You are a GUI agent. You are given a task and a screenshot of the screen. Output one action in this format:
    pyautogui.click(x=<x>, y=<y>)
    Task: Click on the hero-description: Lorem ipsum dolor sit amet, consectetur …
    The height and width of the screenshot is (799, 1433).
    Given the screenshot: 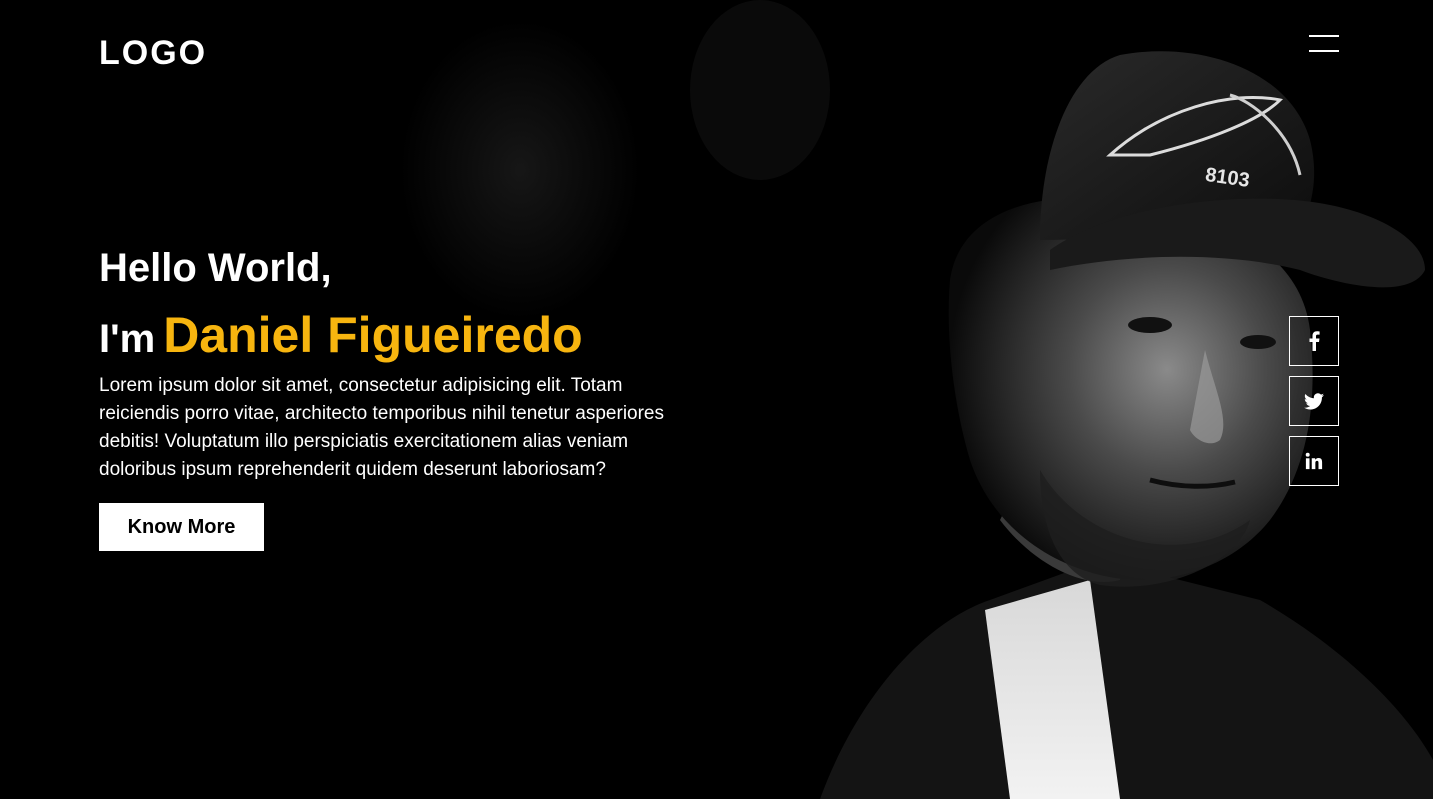 What is the action you would take?
    pyautogui.click(x=381, y=427)
    